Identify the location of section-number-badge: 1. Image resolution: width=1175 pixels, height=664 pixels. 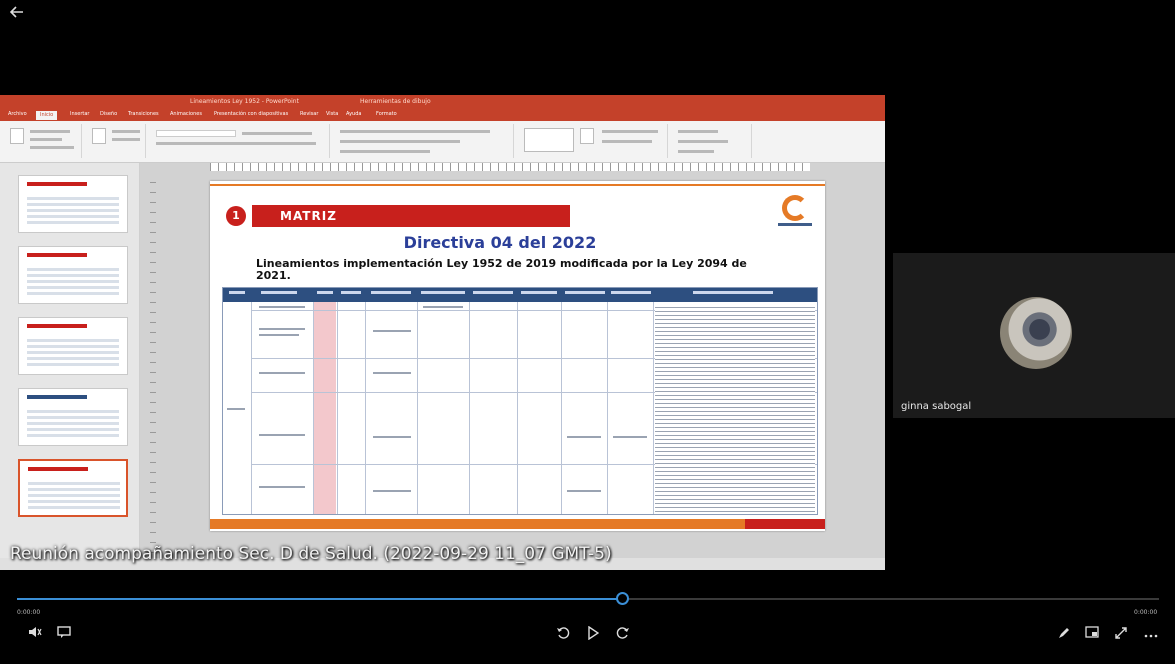
(236, 216).